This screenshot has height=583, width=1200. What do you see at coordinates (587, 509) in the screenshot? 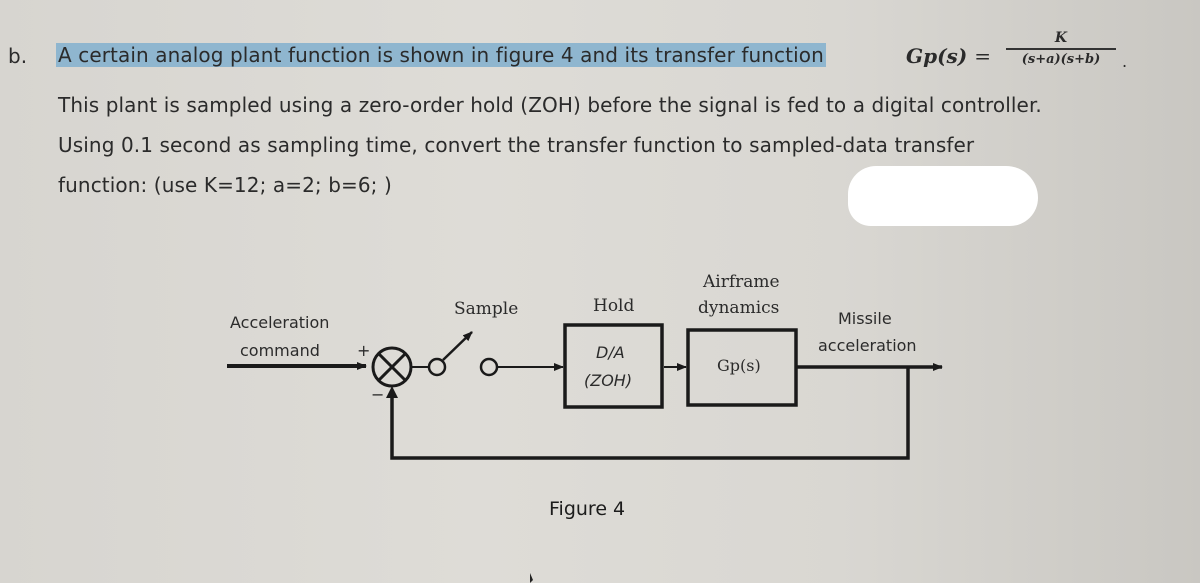
I see `figure-caption: Figure 4` at bounding box center [587, 509].